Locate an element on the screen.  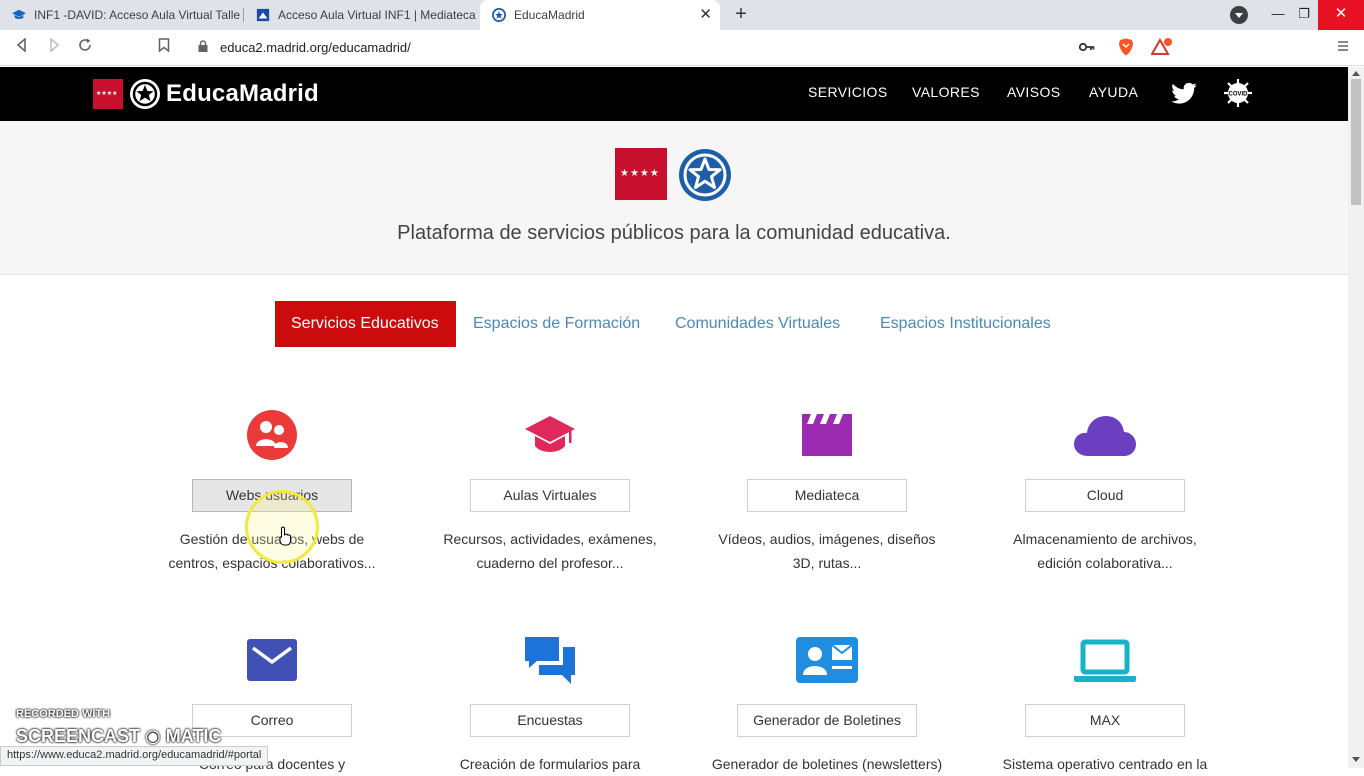
aulas-virtuales-button: Aulas Virtuales is located at coordinates (550, 495).